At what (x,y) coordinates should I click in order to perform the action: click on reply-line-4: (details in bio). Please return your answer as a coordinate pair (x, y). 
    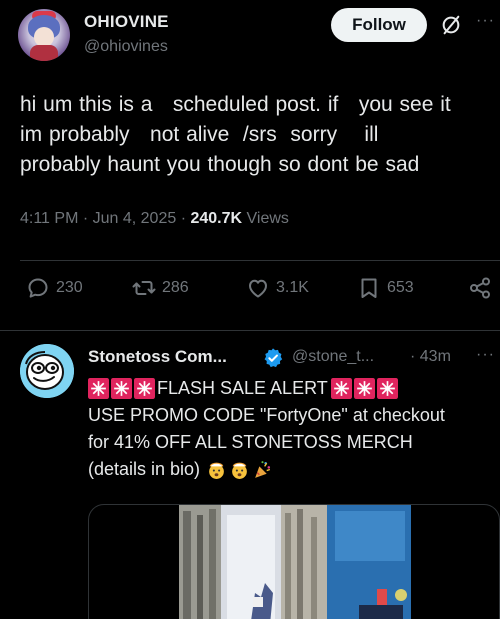
    Looking at the image, I should click on (294, 469).